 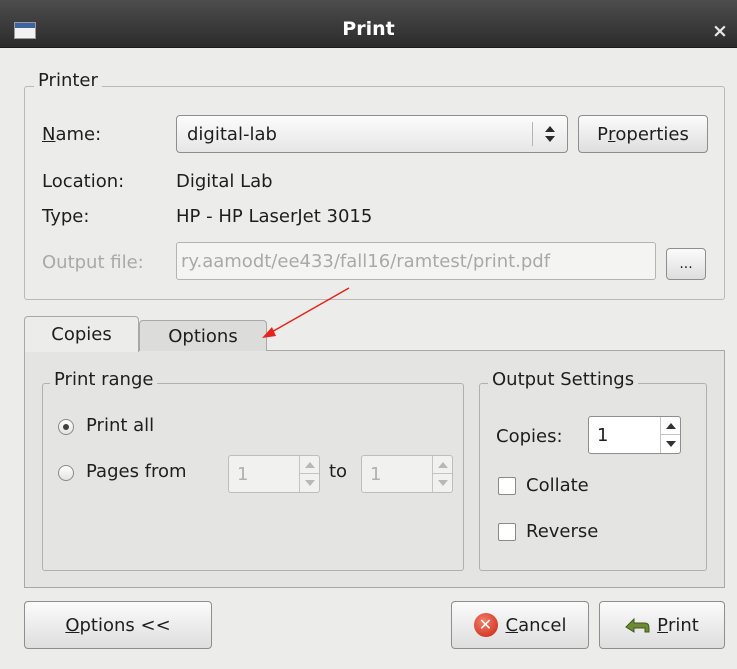 What do you see at coordinates (83, 181) in the screenshot?
I see `location-label: Location:` at bounding box center [83, 181].